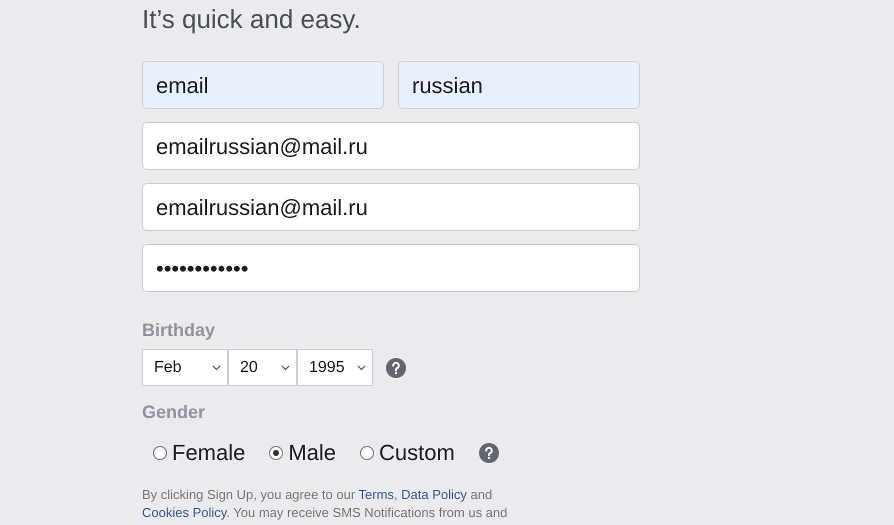 Image resolution: width=894 pixels, height=525 pixels. I want to click on subtitle: It’s quick and easy., so click(252, 19).